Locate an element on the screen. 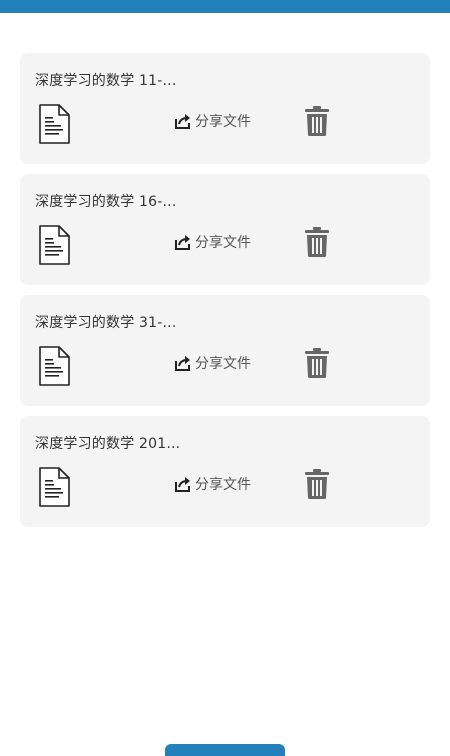 The height and width of the screenshot is (756, 450). file-card: 深度学习的数学 201... 分享文件 is located at coordinates (225, 471).